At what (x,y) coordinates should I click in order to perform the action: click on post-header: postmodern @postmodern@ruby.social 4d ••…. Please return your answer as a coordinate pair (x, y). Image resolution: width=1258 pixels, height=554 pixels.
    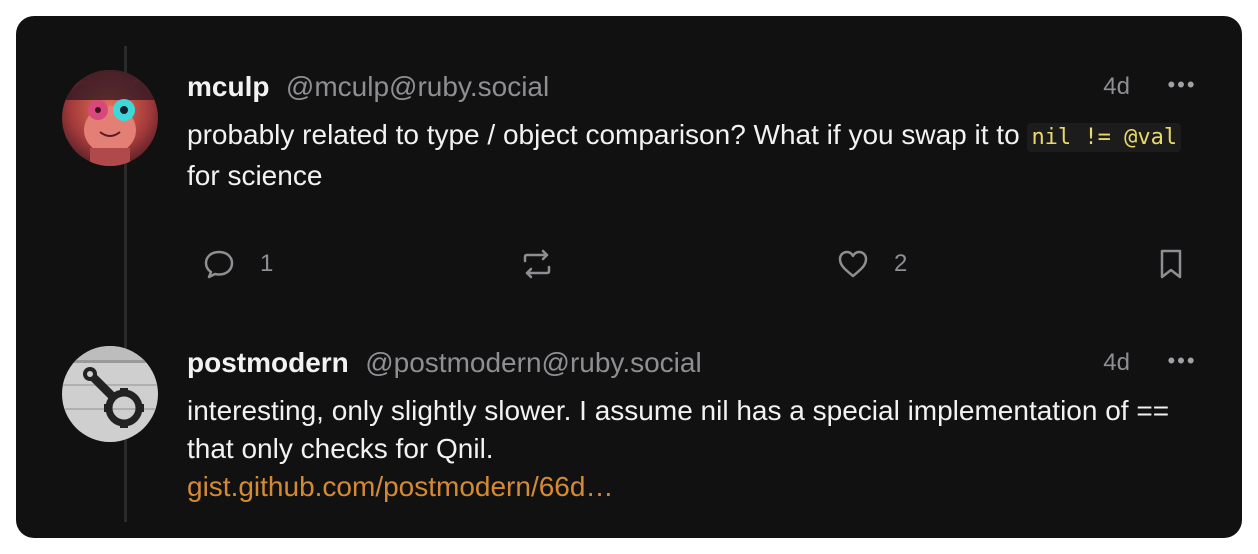
    Looking at the image, I should click on (694, 363).